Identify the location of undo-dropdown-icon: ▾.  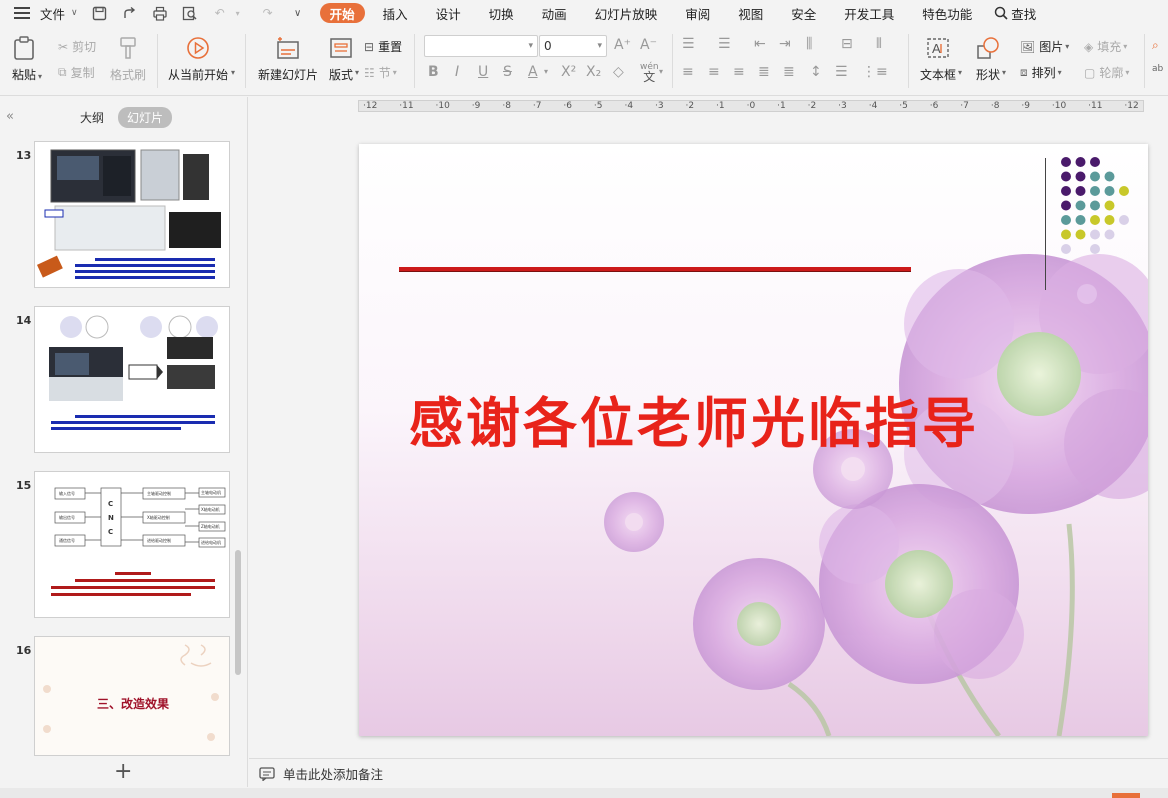
(238, 13).